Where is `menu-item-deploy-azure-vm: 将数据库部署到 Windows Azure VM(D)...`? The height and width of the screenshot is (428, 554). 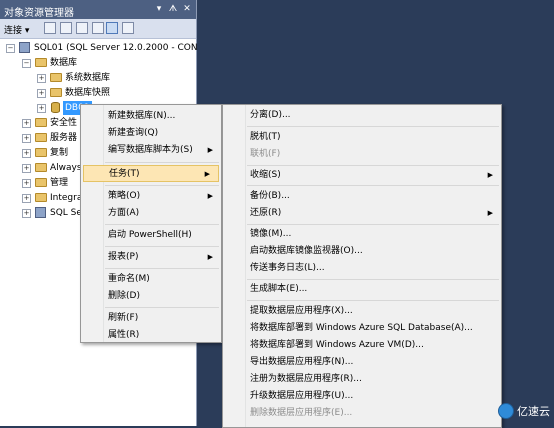
menu-item-deploy-azure-vm: 将数据库部署到 Windows Azure VM(D)... is located at coordinates (362, 345).